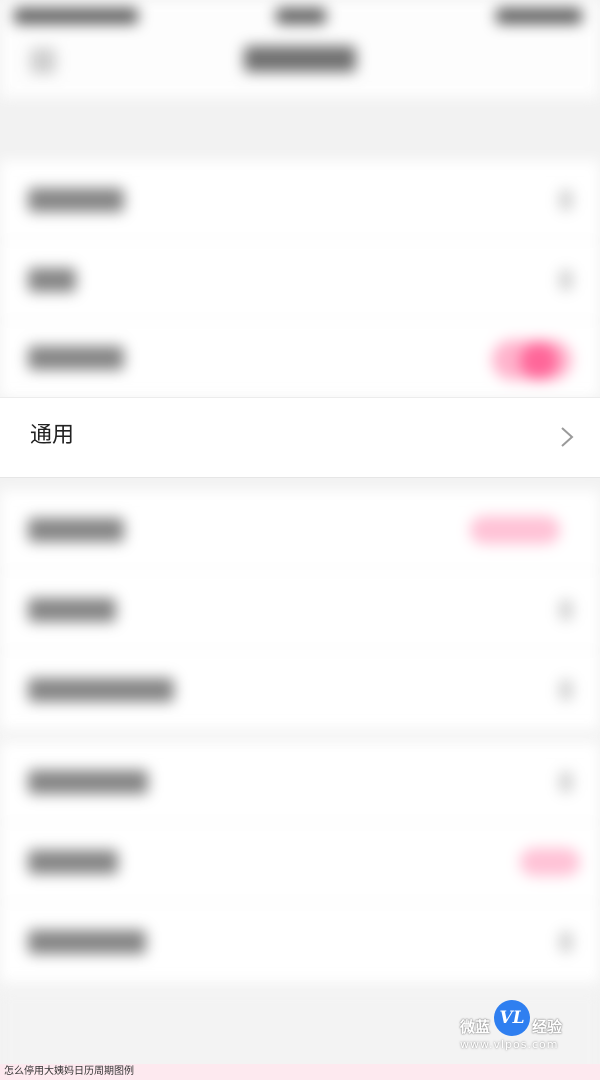  I want to click on watermark-url: www.vlpos.com, so click(509, 1044).